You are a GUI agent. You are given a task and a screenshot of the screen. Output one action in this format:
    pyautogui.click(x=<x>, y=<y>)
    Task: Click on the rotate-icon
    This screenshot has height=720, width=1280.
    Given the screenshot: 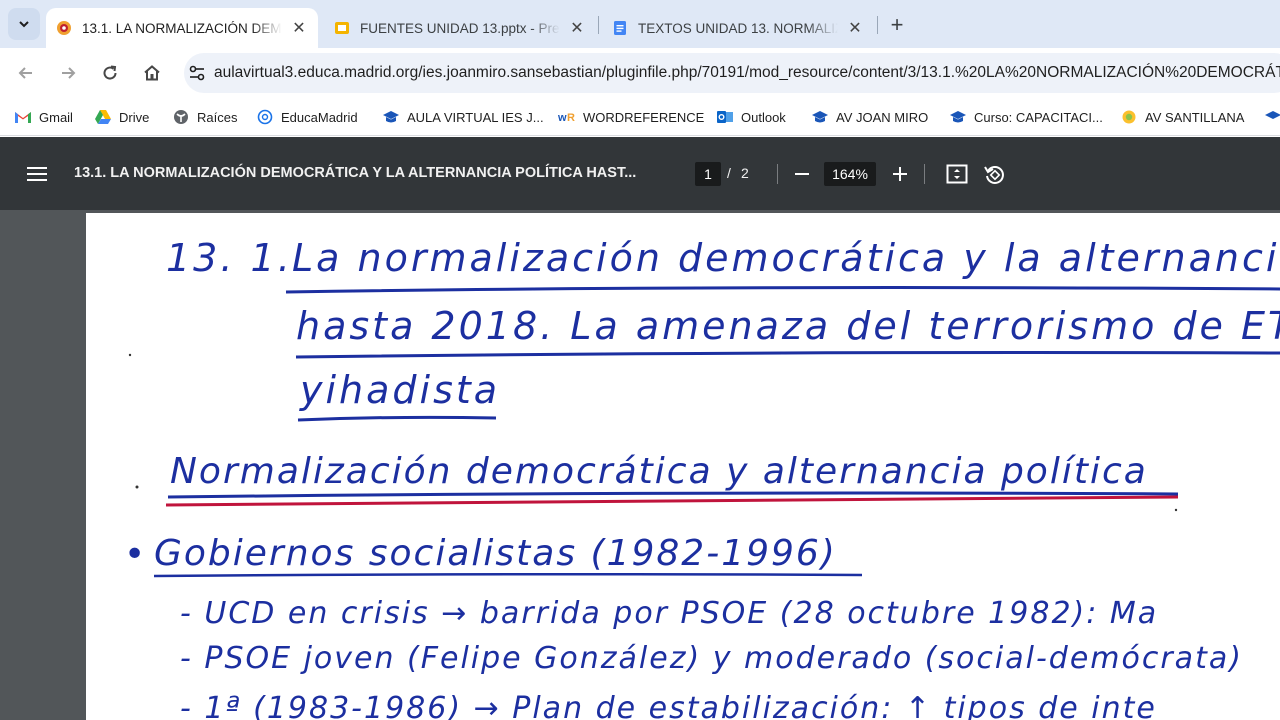 What is the action you would take?
    pyautogui.click(x=994, y=175)
    